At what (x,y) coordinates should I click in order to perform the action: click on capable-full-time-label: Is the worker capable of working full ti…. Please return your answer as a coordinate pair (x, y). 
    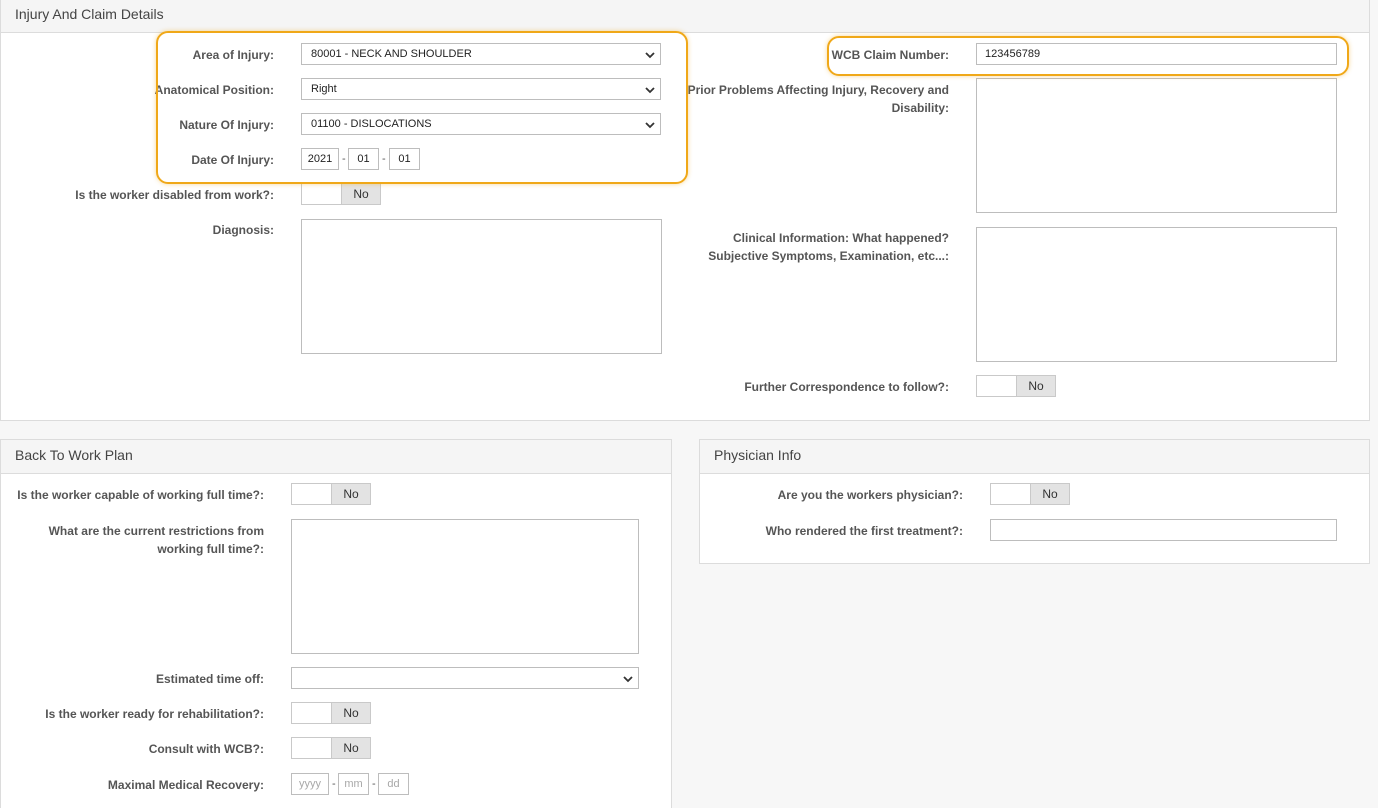
    Looking at the image, I should click on (140, 495).